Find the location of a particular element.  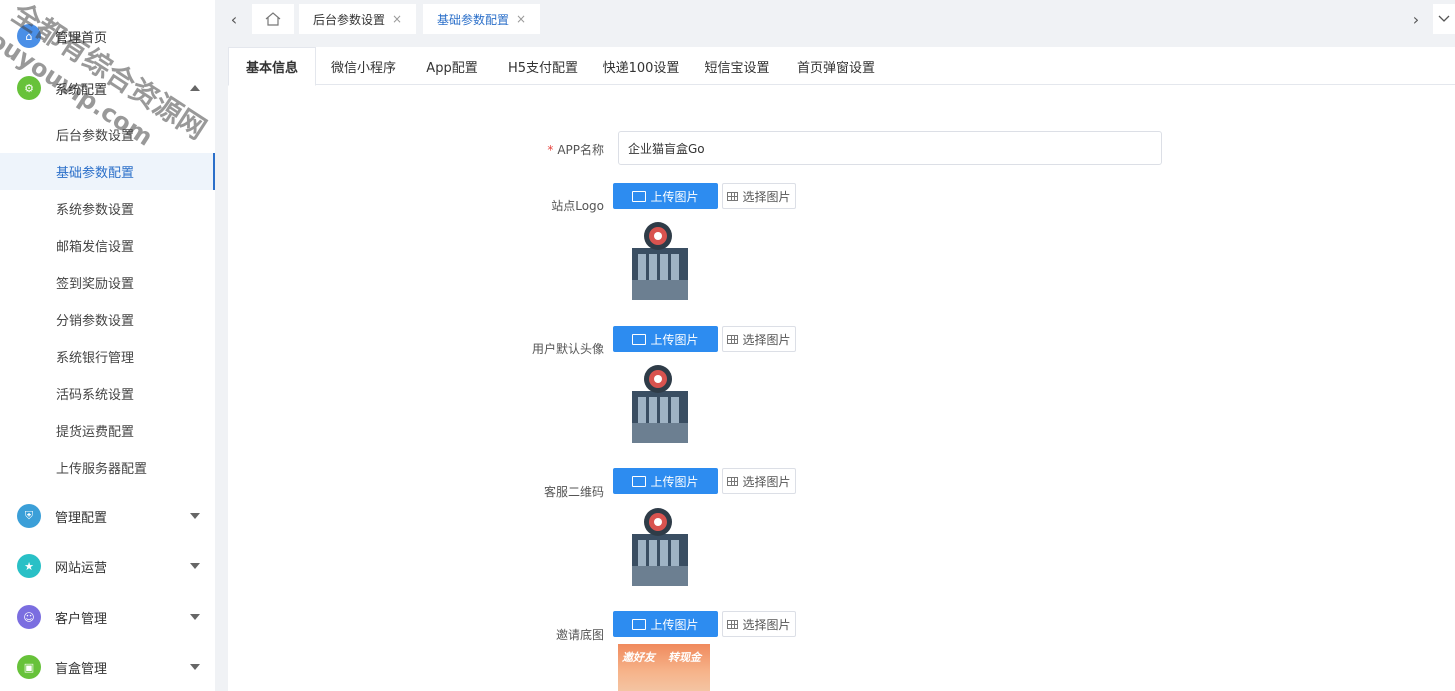

app-name-input: 企业猫盲盒Go is located at coordinates (890, 148).